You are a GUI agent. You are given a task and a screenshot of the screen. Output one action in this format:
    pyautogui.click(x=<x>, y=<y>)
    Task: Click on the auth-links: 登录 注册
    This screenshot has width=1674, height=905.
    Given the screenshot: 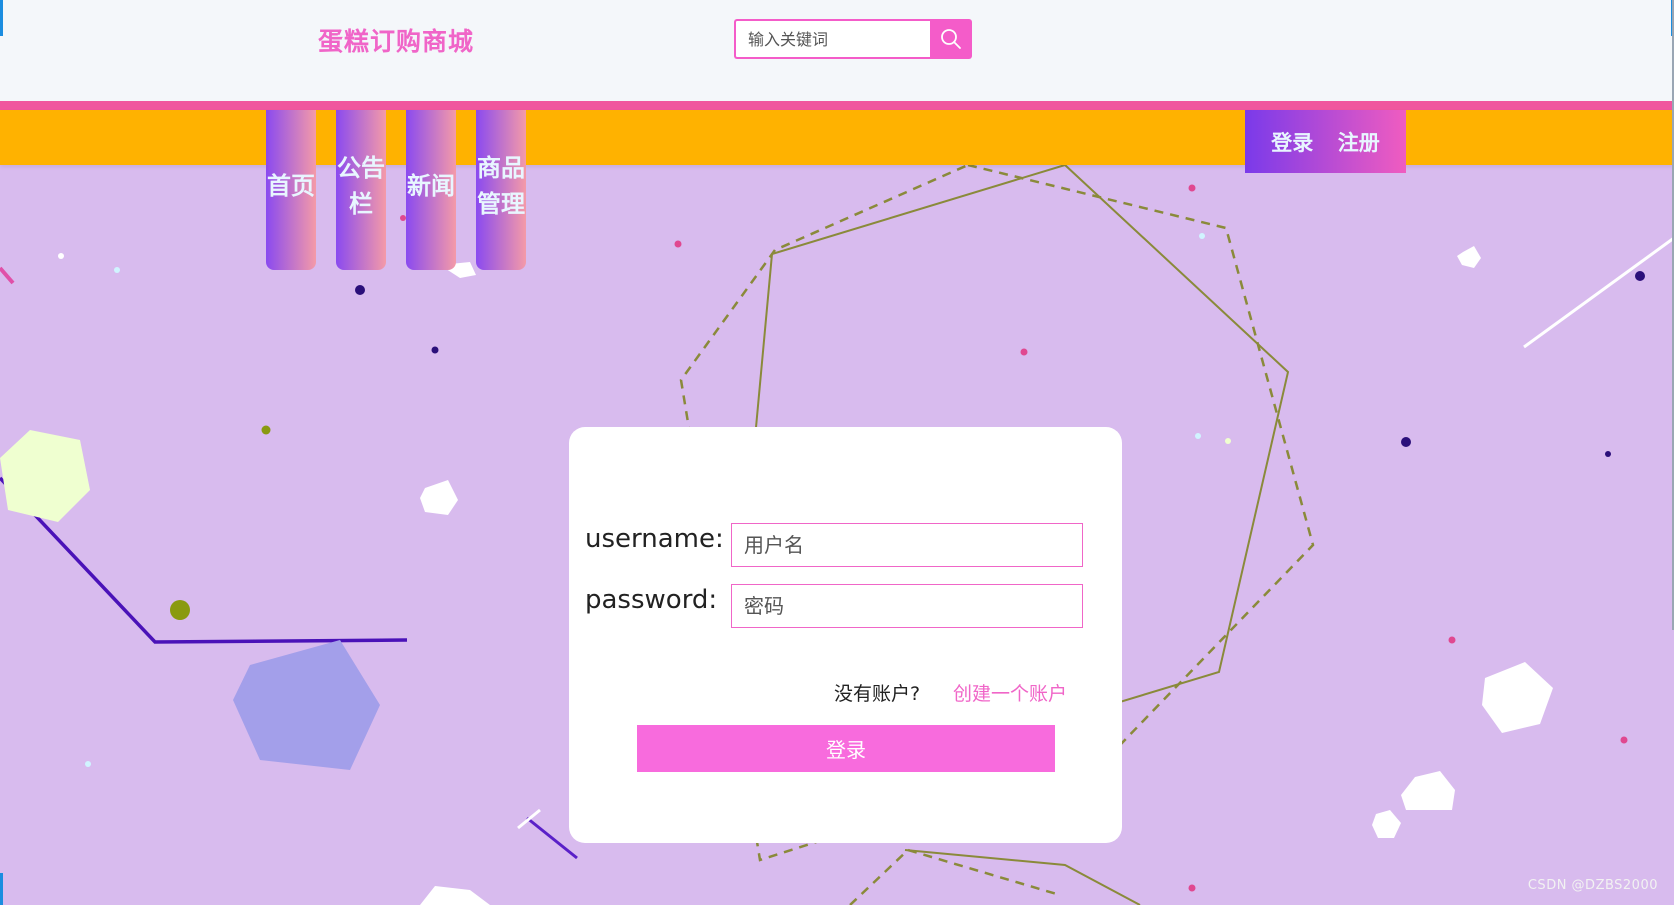 What is the action you would take?
    pyautogui.click(x=1325, y=141)
    